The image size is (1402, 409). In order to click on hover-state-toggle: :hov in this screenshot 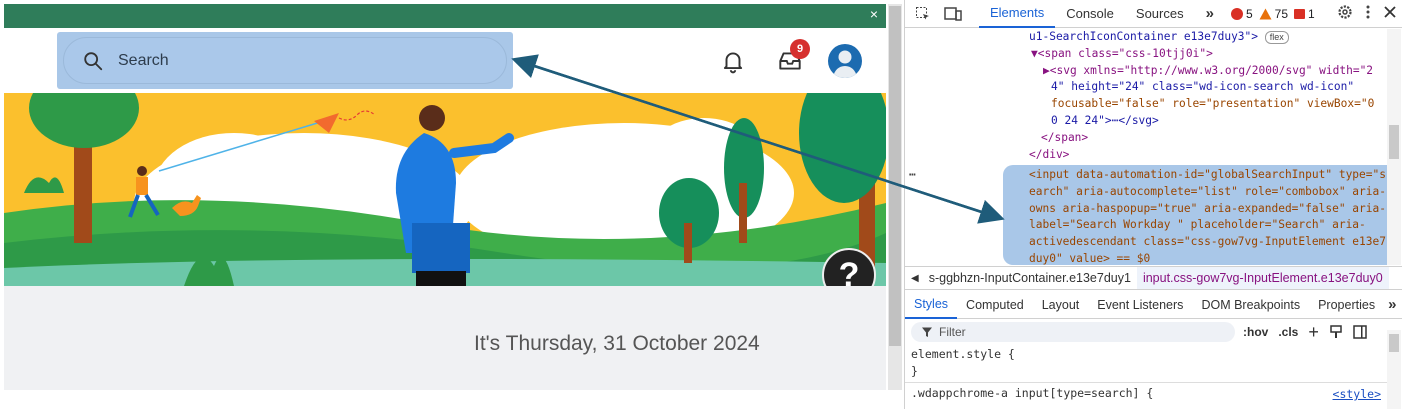, I will do `click(1255, 332)`.